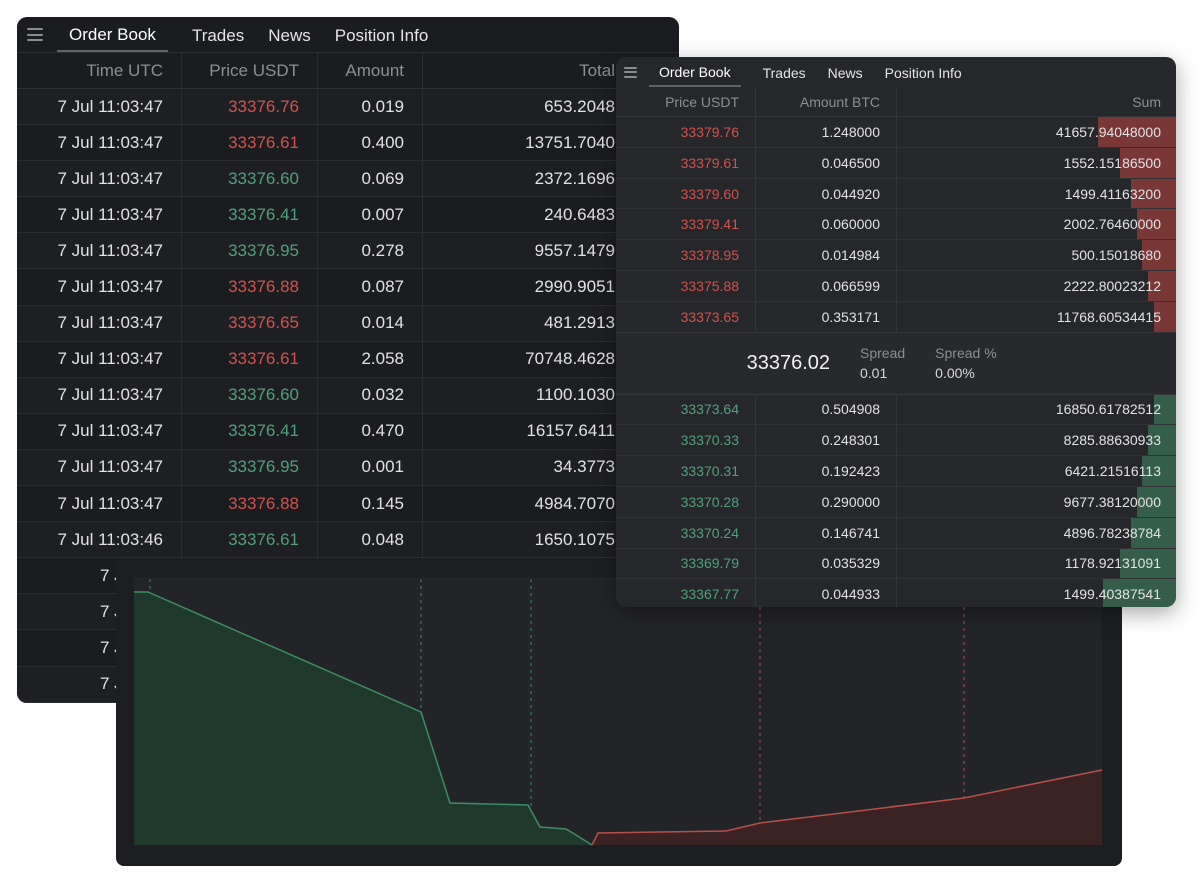  I want to click on ask-row: 33375.88 0.066599 2222.80023212, so click(896, 286).